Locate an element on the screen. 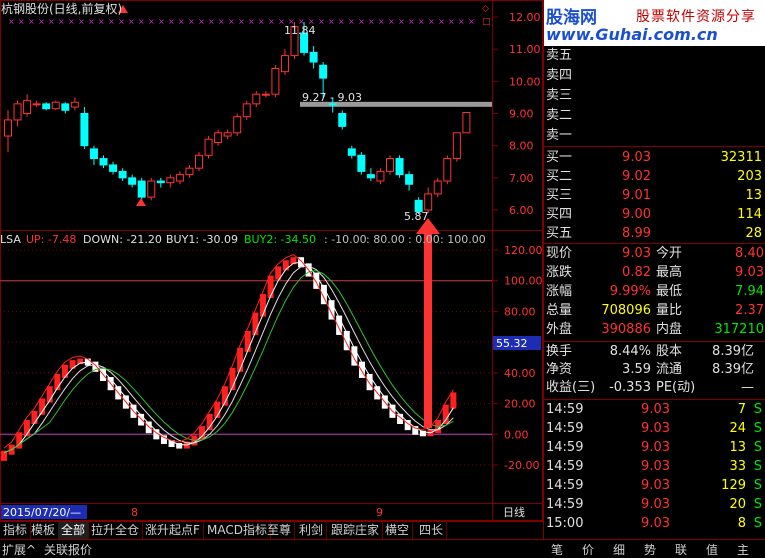  info-label: 股本 is located at coordinates (669, 351).